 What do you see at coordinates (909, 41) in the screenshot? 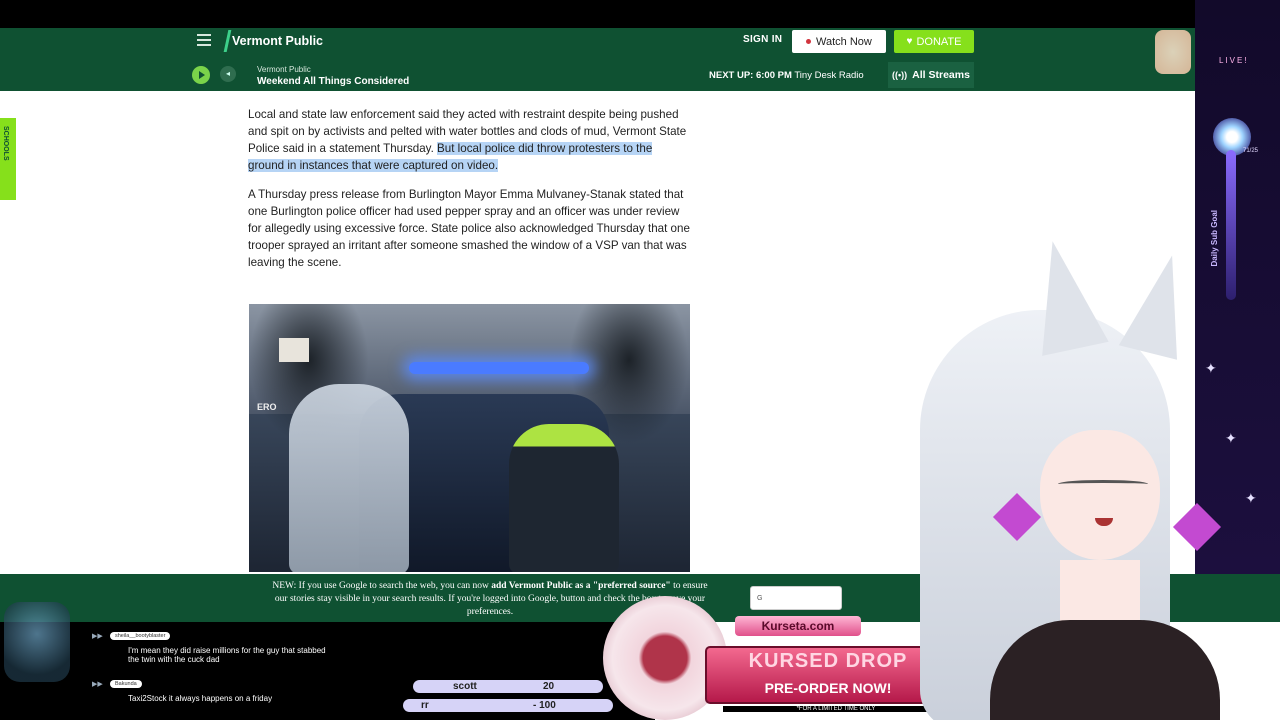
I see `heart-icon: ♥` at bounding box center [909, 41].